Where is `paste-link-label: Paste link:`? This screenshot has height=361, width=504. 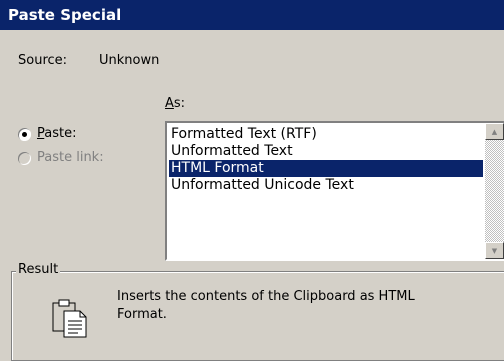 paste-link-label: Paste link: is located at coordinates (70, 157).